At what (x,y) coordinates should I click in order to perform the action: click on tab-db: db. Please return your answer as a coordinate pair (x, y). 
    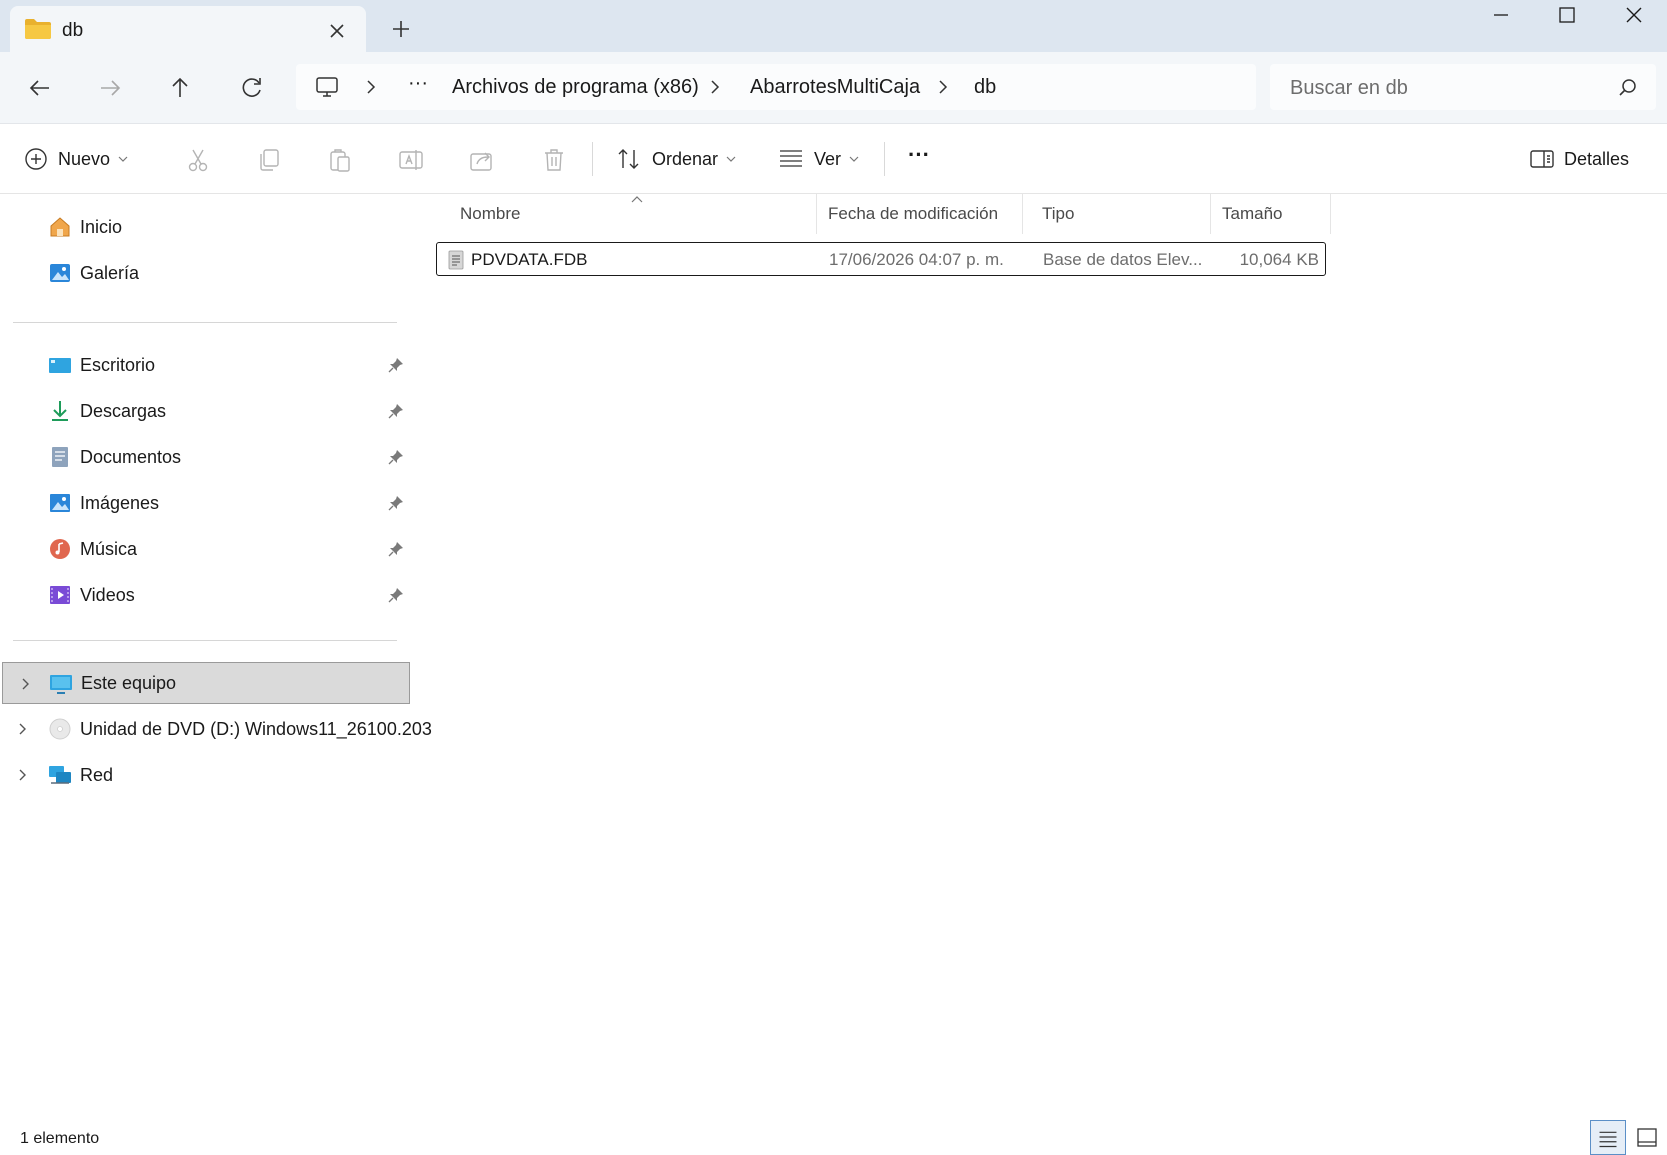
    Looking at the image, I should click on (188, 29).